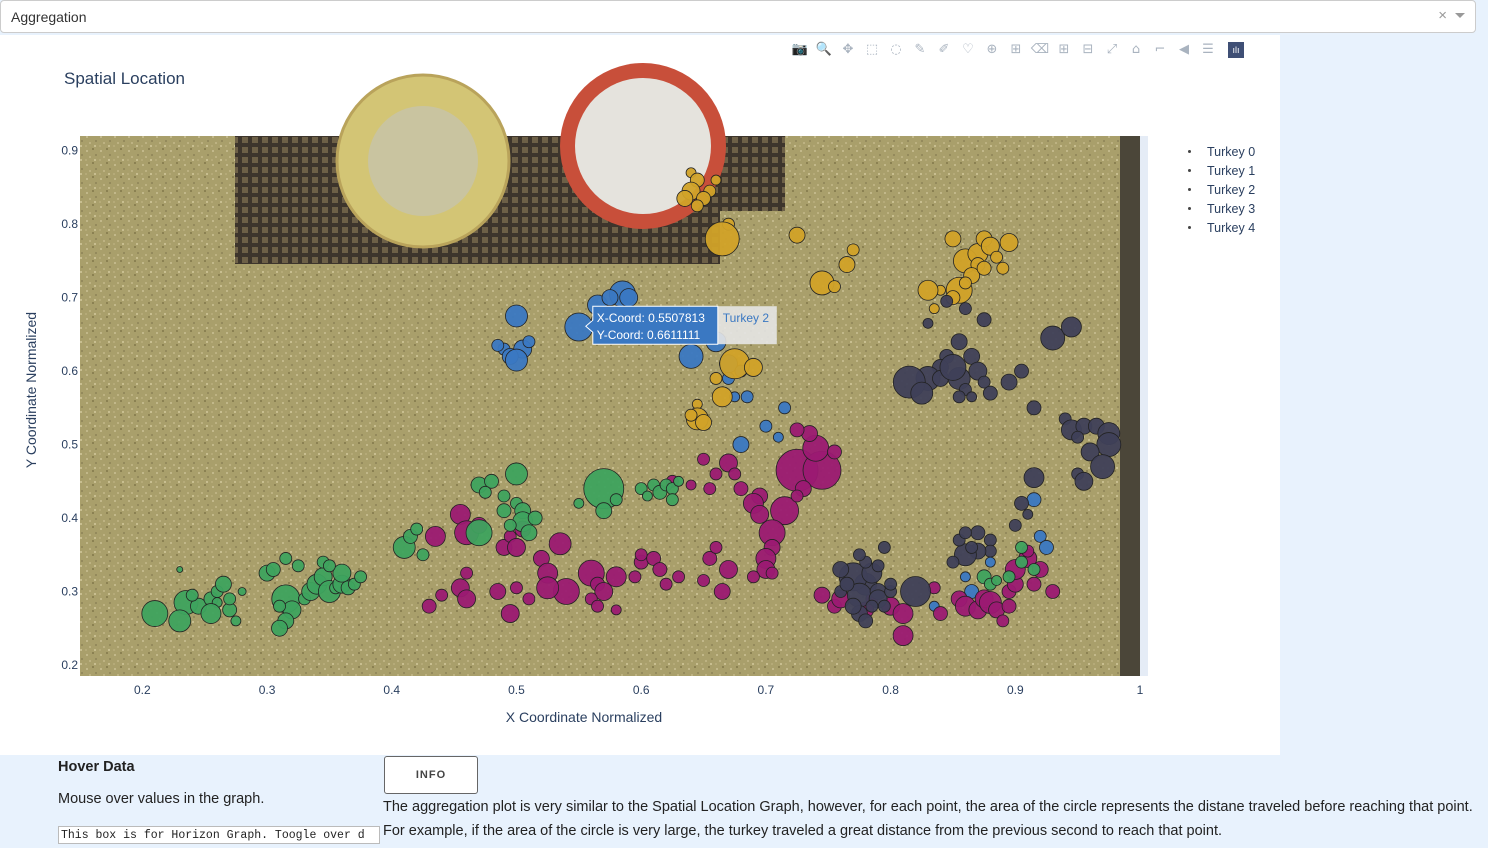  I want to click on y-tick-label: 0.6, so click(69, 371).